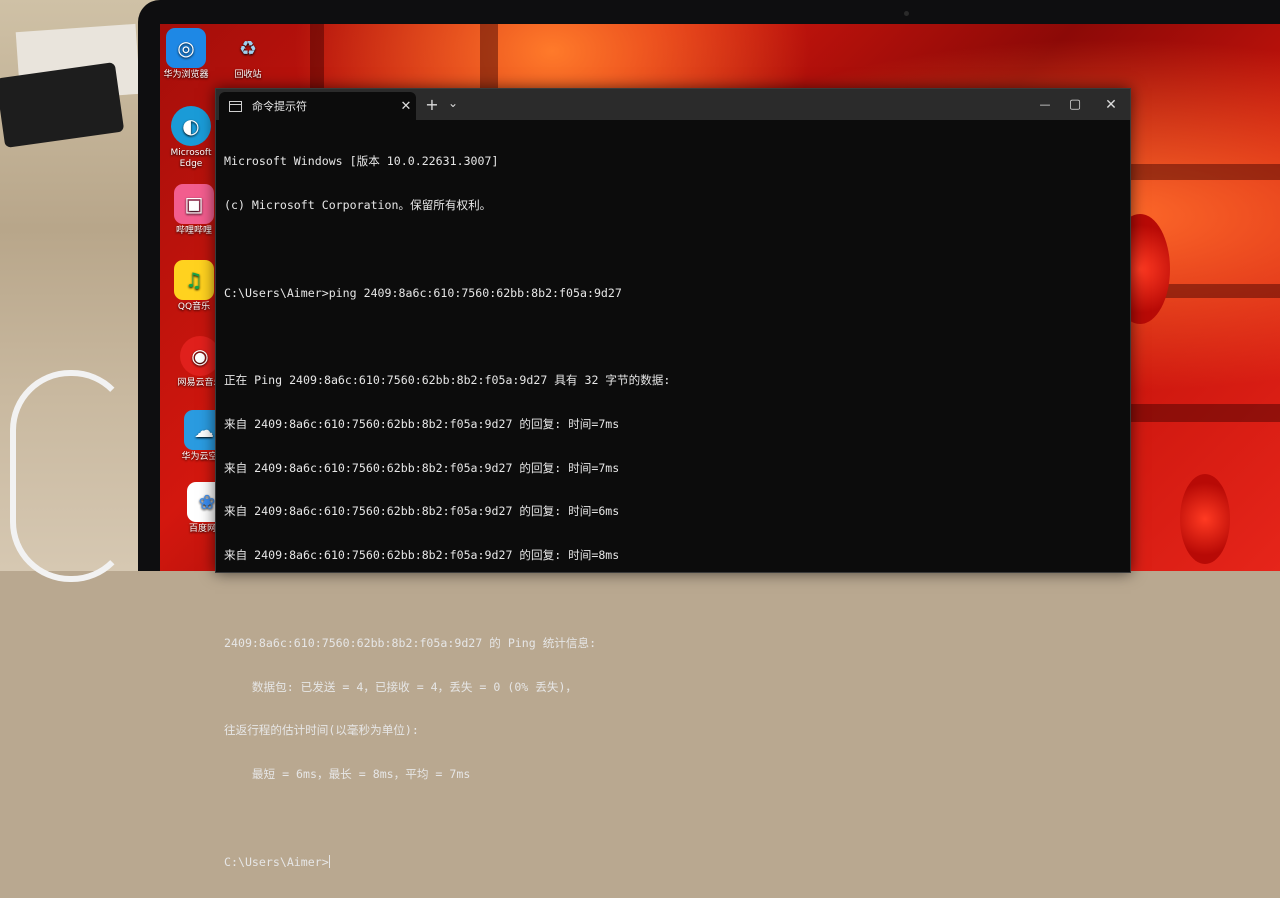 The width and height of the screenshot is (1280, 898). Describe the element at coordinates (401, 686) in the screenshot. I see `console-line: 数据包: 已发送 = 4，已接收 = 4，丢失 = 0 (0% 丢失)，` at that location.